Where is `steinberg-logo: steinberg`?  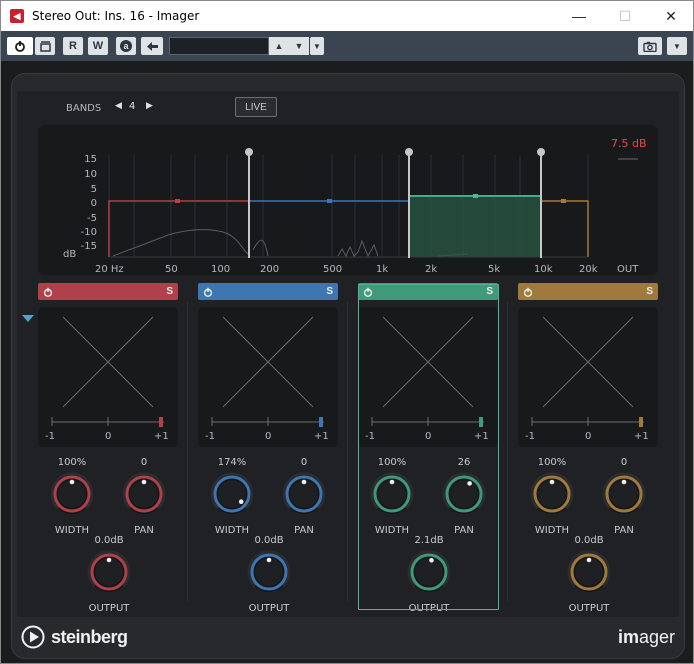 steinberg-logo: steinberg is located at coordinates (74, 637).